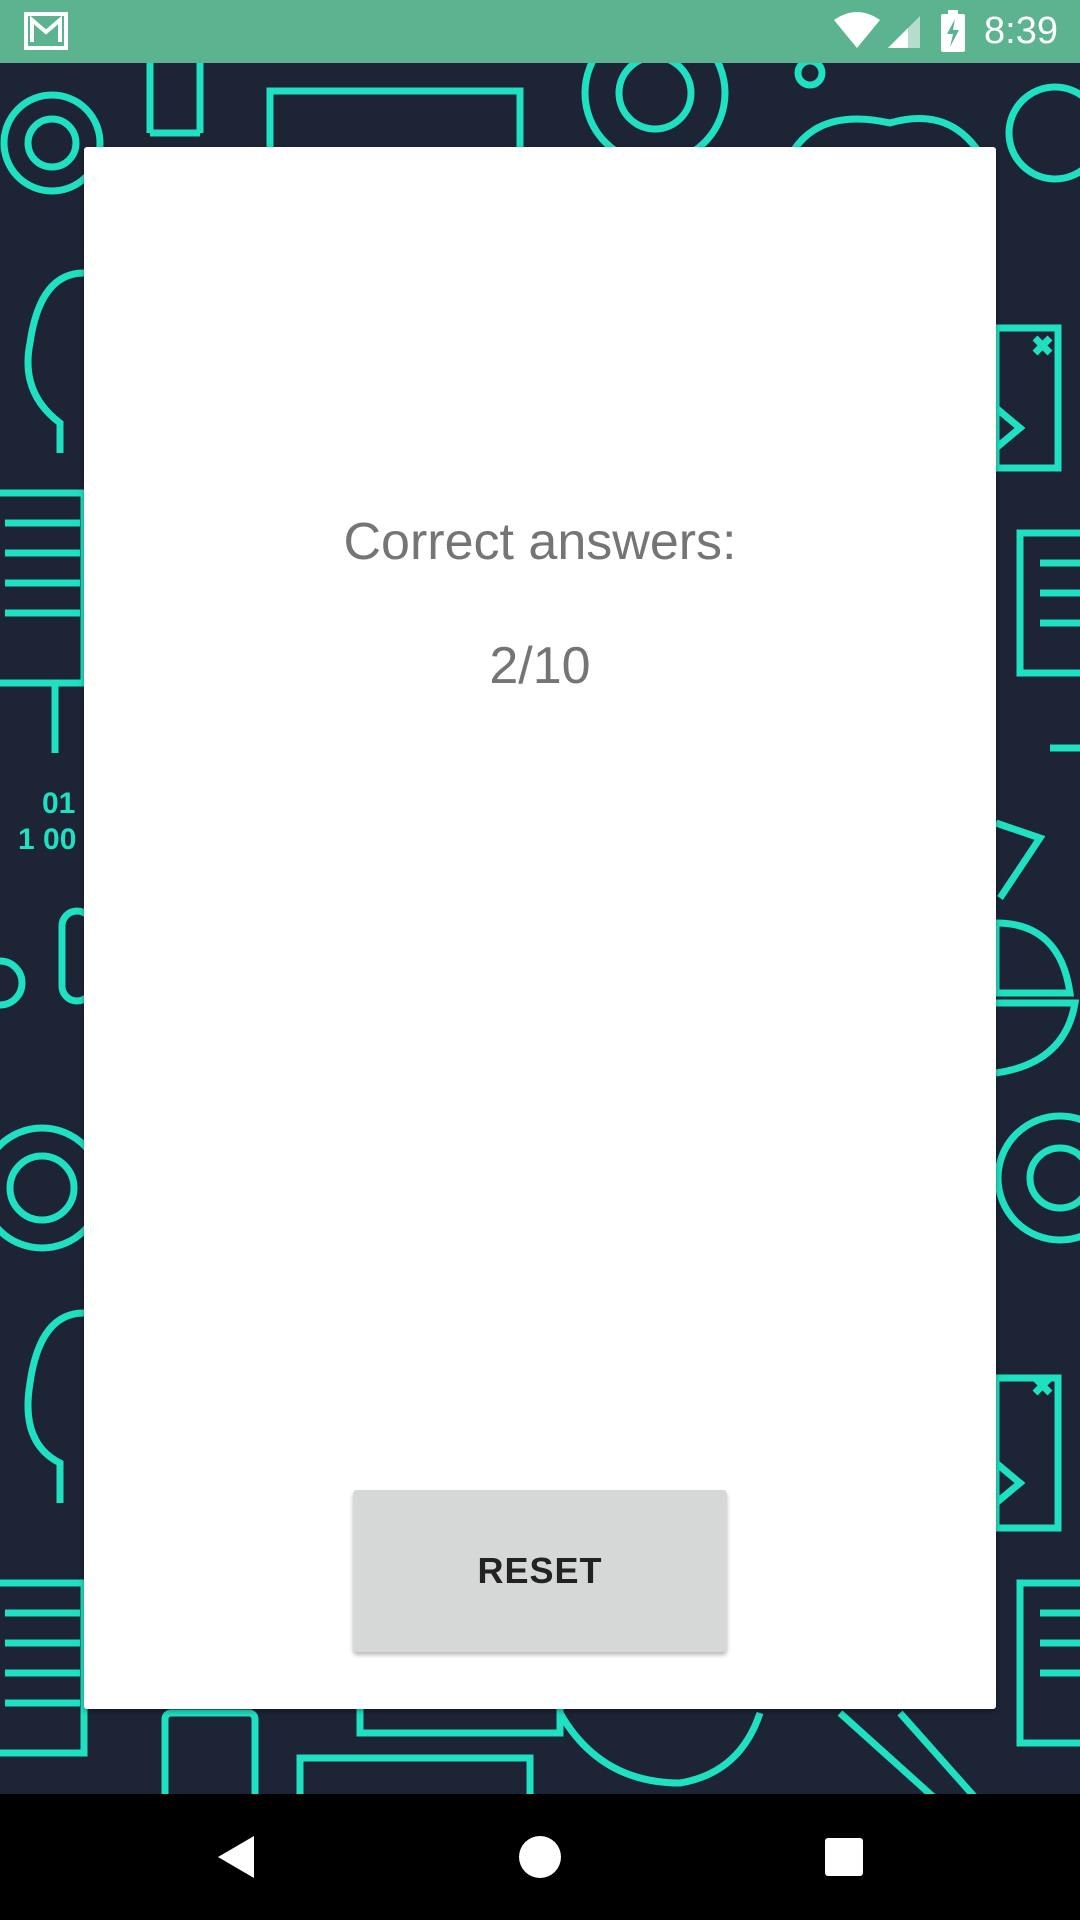 This screenshot has height=1920, width=1080. What do you see at coordinates (540, 542) in the screenshot?
I see `correct-answers-label: Correct answers:` at bounding box center [540, 542].